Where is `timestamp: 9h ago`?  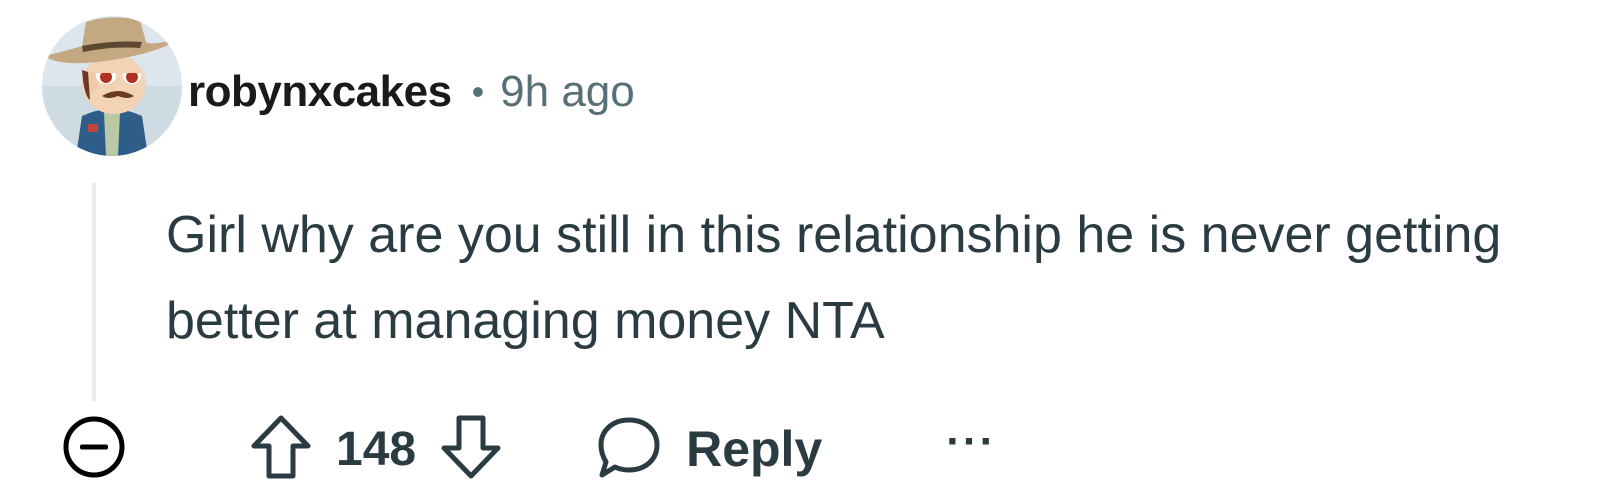
timestamp: 9h ago is located at coordinates (567, 92).